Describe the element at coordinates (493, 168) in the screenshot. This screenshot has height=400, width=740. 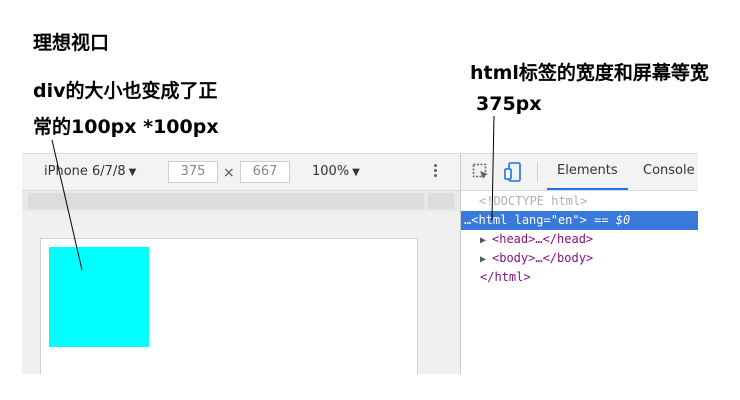
I see `html-pointer-line` at that location.